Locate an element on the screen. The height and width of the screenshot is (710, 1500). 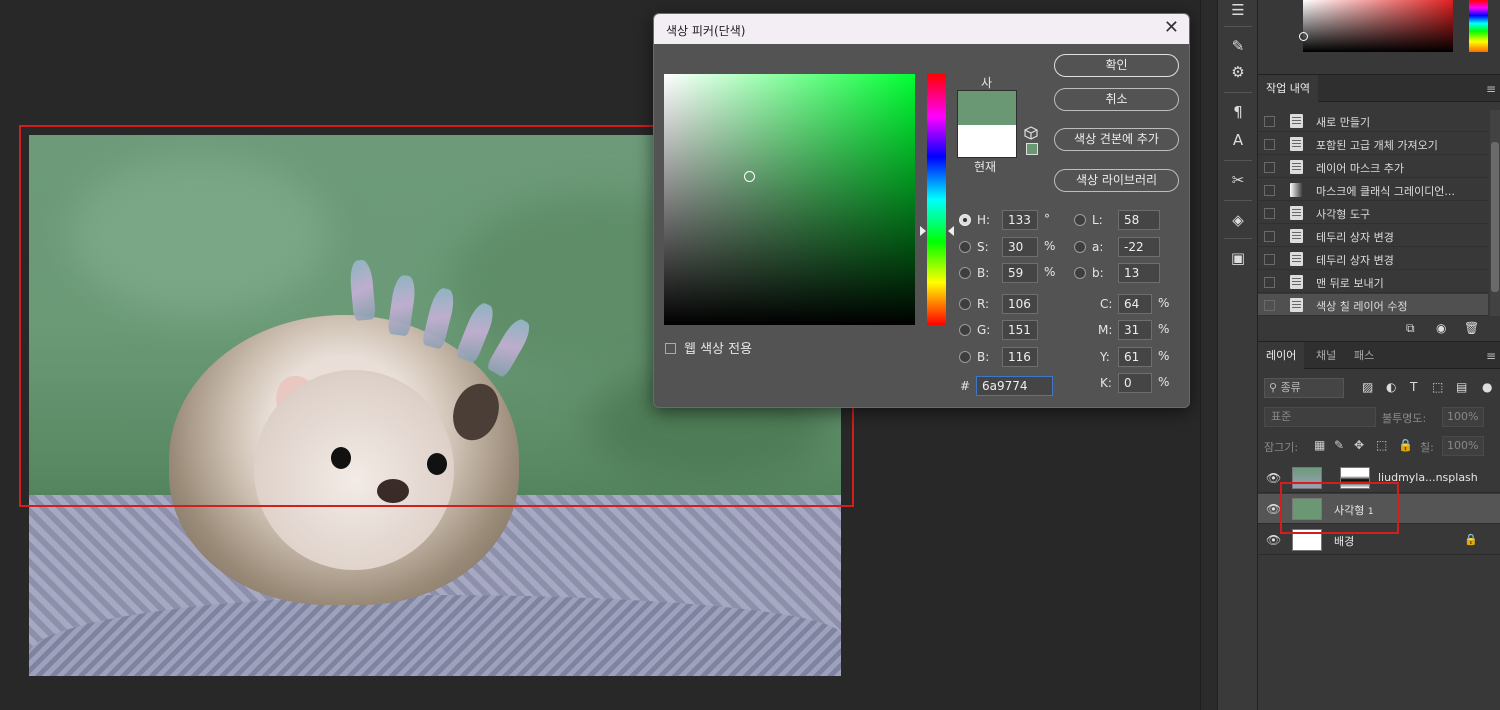
blue-radio is located at coordinates (965, 357).